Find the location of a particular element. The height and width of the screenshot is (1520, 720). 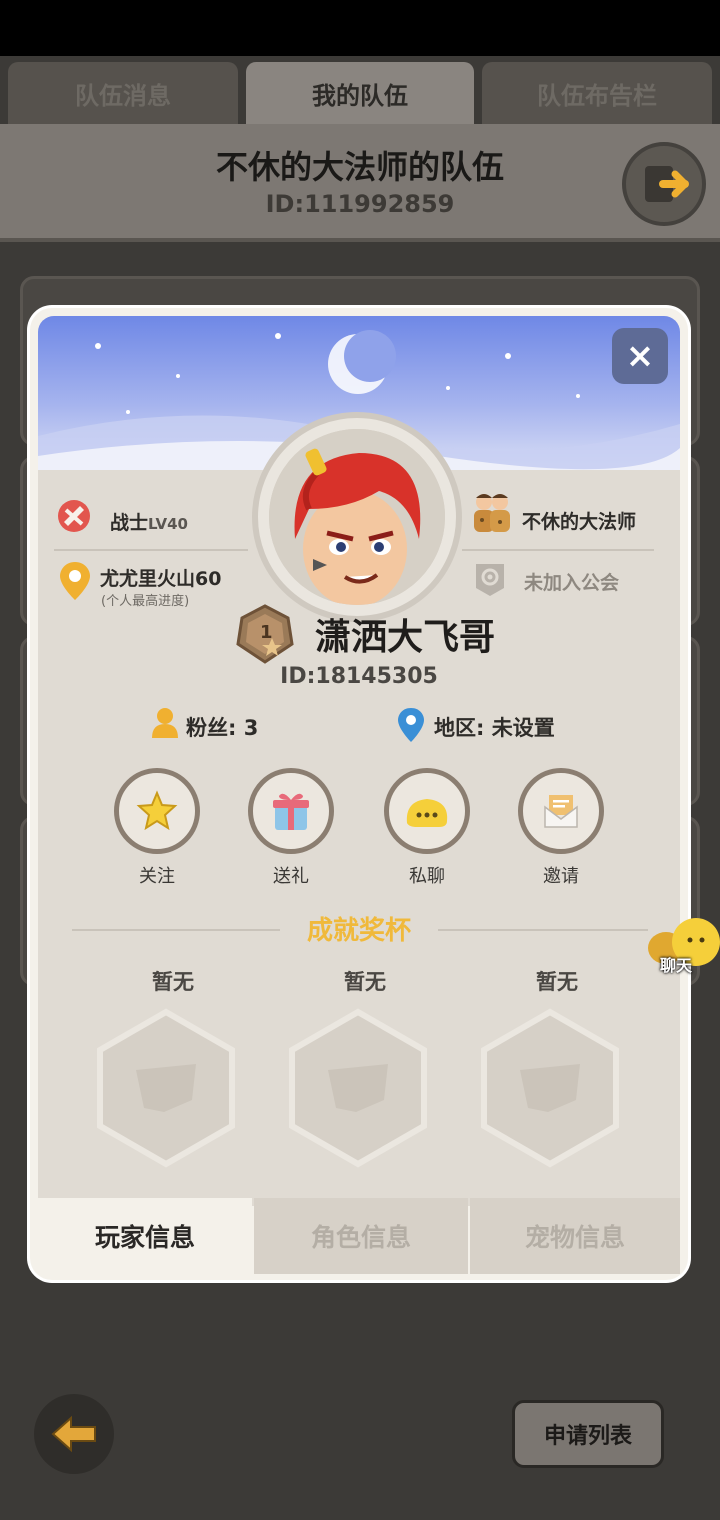

player-id: ID:18145305 is located at coordinates (359, 676).